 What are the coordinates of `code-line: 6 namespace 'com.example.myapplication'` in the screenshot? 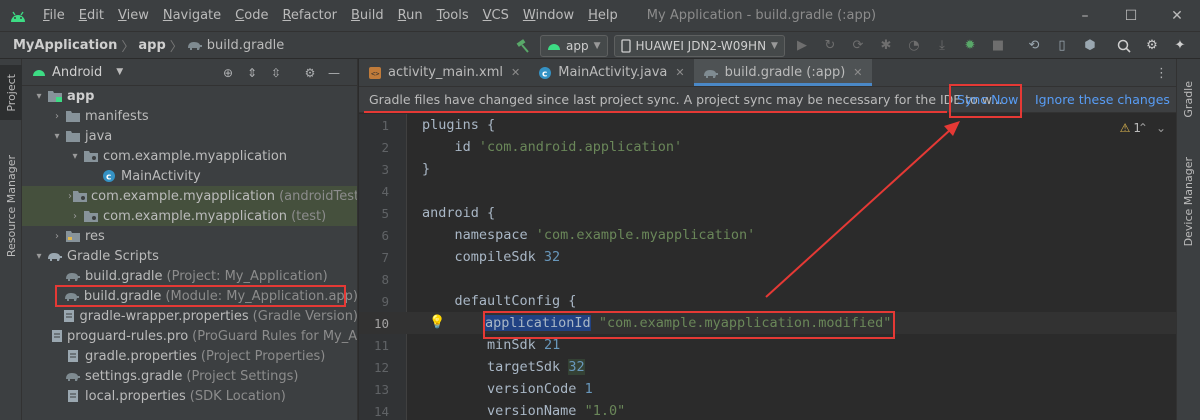 It's located at (767, 235).